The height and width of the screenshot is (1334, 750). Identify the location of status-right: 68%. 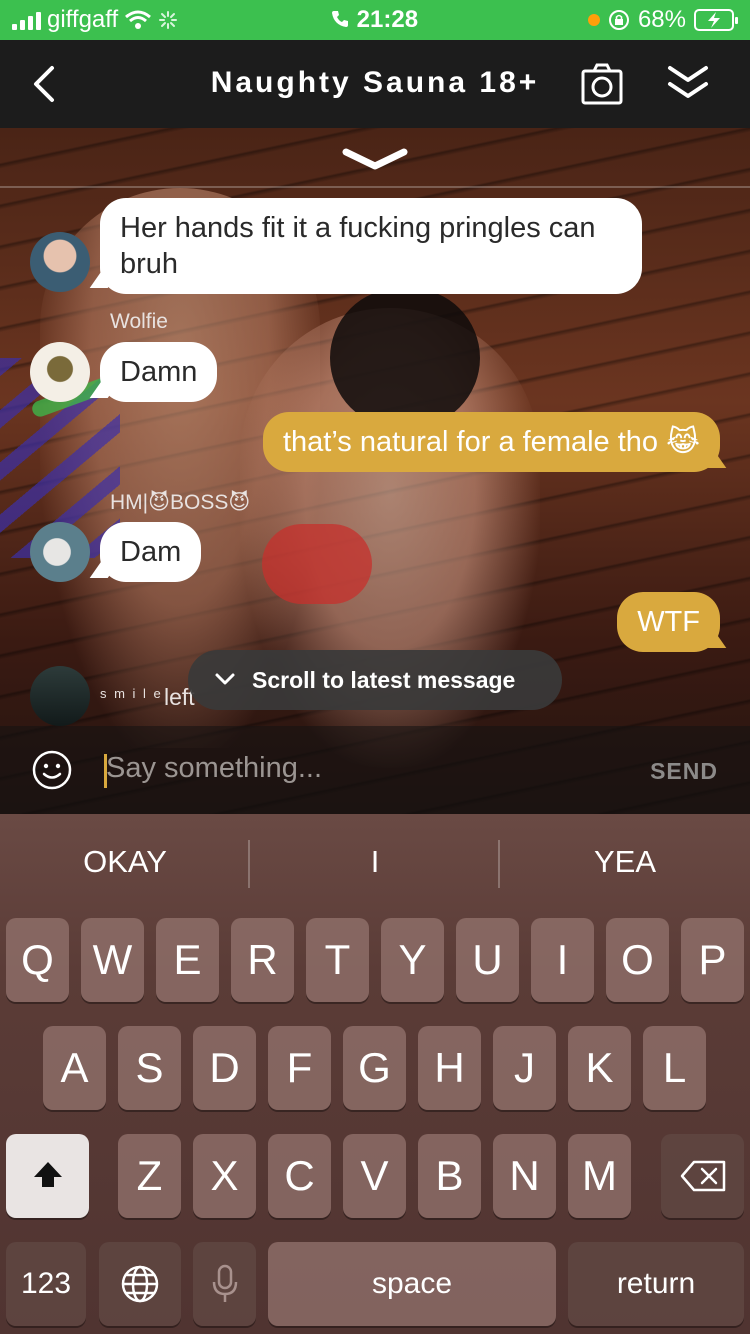
(662, 20).